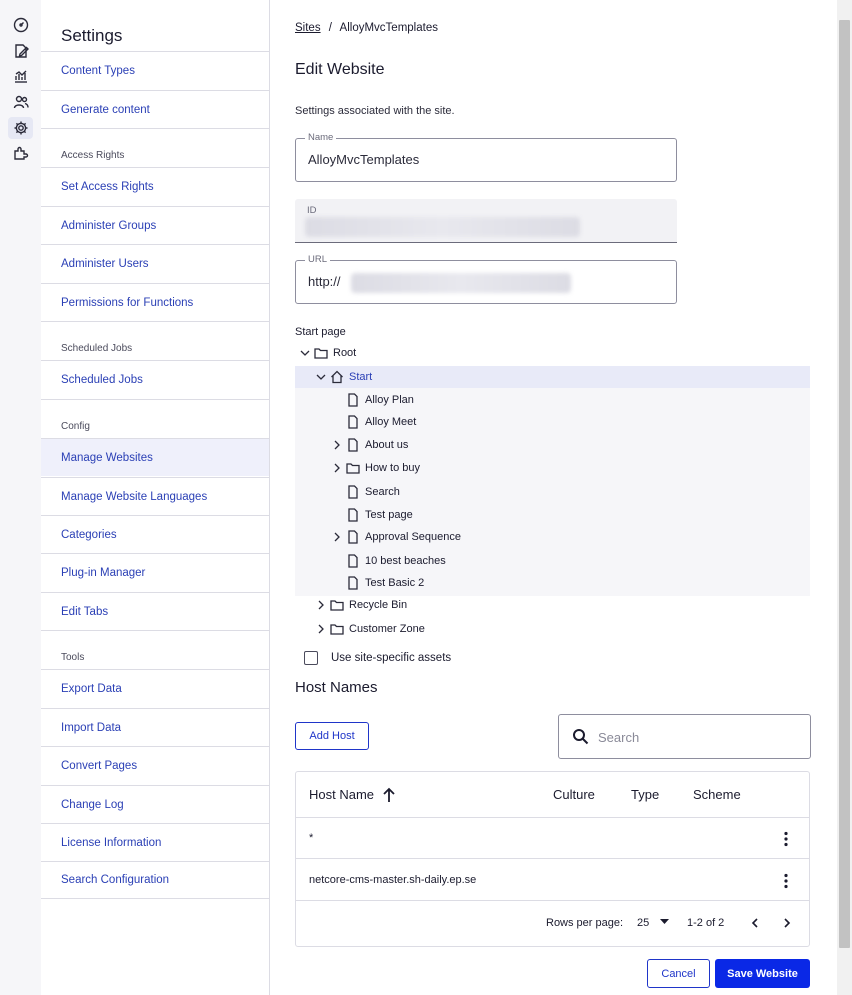  Describe the element at coordinates (552, 838) in the screenshot. I see `table-row: *` at that location.